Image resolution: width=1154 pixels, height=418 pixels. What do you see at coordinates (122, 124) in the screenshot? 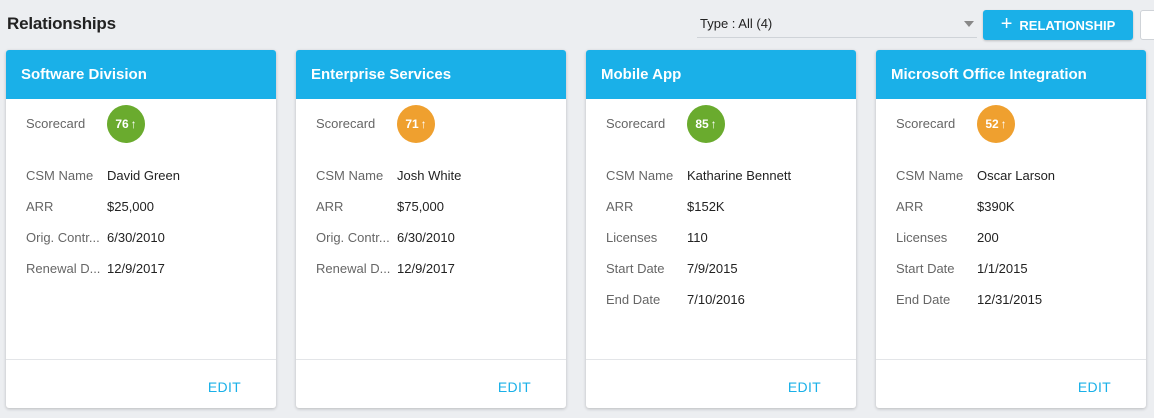
I see `score-value: 76` at bounding box center [122, 124].